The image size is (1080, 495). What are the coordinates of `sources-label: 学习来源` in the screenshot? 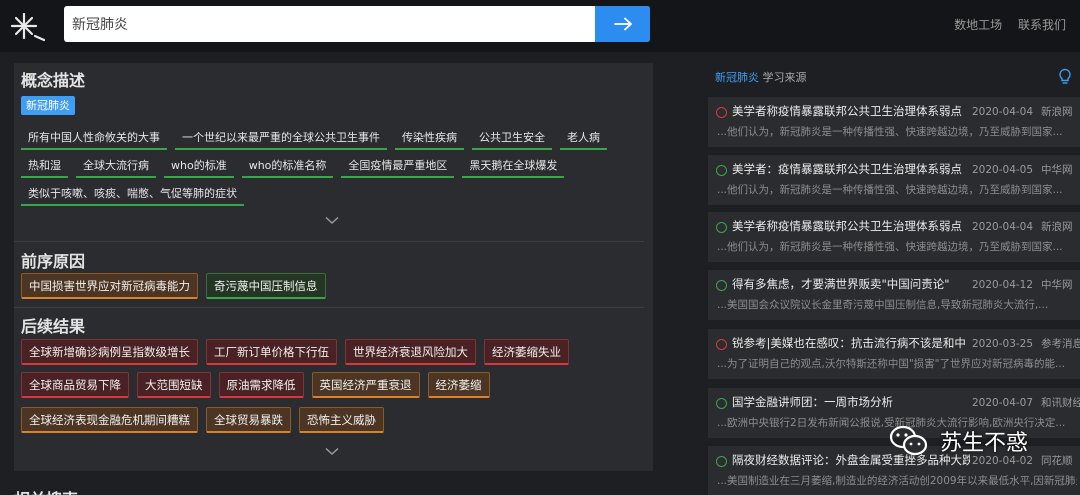 It's located at (784, 77).